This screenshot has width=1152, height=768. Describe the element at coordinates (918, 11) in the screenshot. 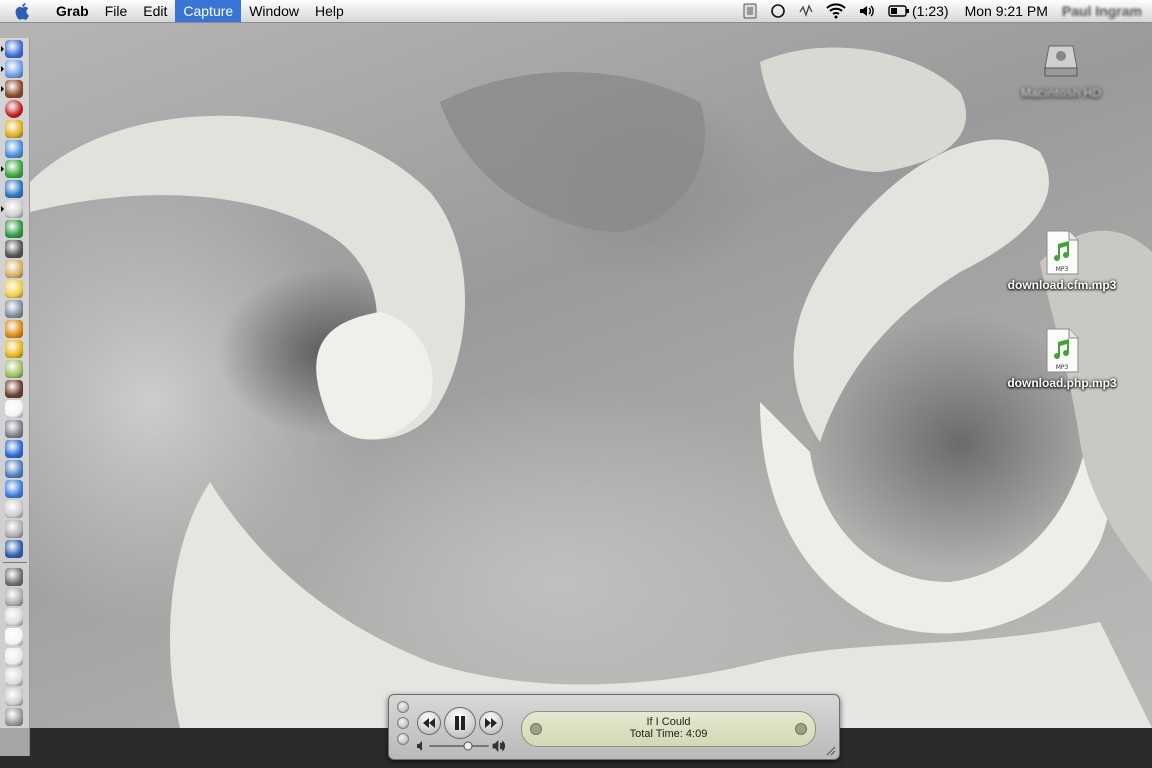

I see `battery-status: (1:23)` at that location.